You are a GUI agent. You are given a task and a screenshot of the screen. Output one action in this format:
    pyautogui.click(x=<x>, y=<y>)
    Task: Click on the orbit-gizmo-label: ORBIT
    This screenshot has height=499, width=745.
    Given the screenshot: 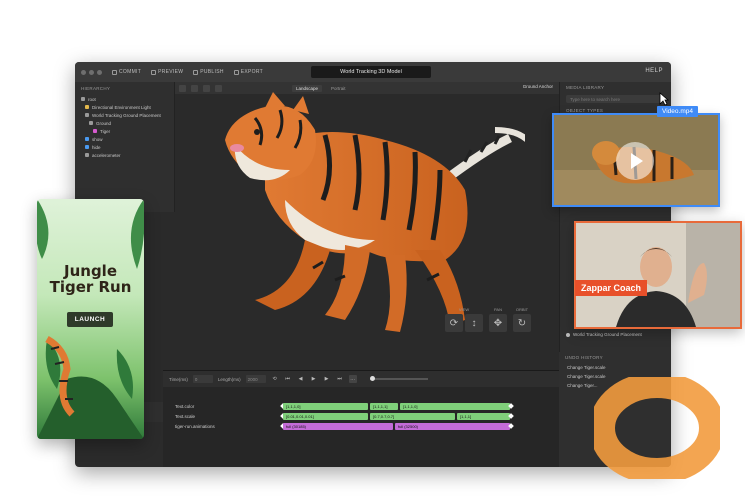 What is the action you would take?
    pyautogui.click(x=522, y=309)
    